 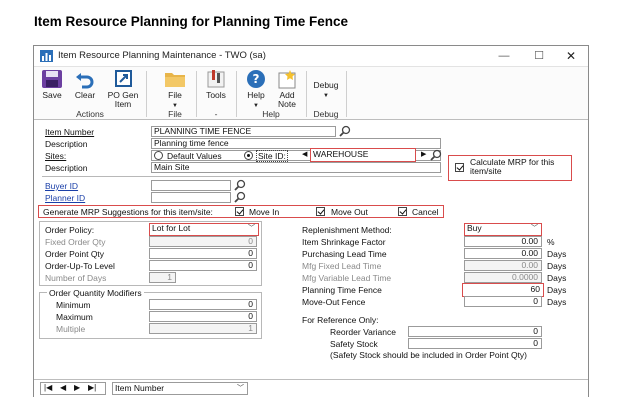 What do you see at coordinates (191, 185) in the screenshot?
I see `buyer-id-field` at bounding box center [191, 185].